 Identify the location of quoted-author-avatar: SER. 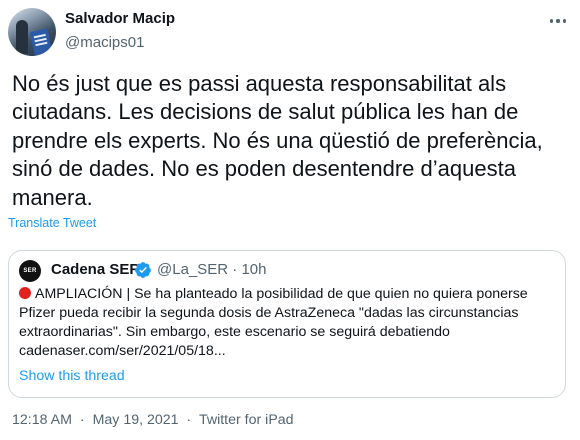
(30, 271).